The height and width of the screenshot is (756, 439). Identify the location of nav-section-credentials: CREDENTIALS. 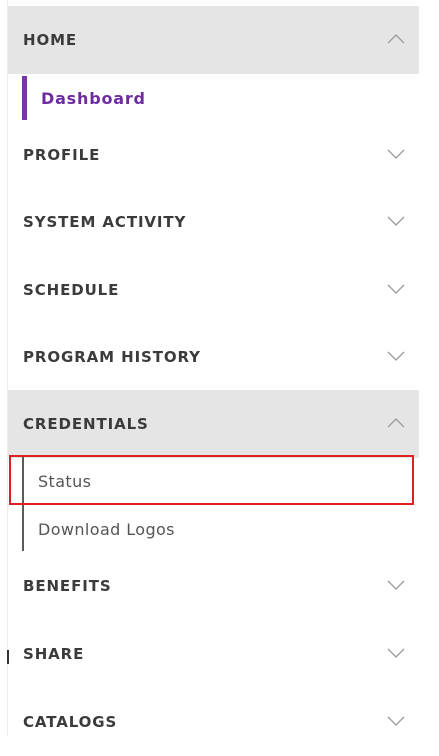
(213, 424).